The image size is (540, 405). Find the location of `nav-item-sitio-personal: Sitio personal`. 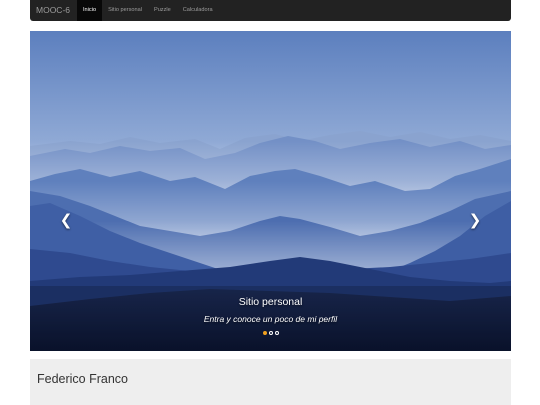

nav-item-sitio-personal: Sitio personal is located at coordinates (125, 10).